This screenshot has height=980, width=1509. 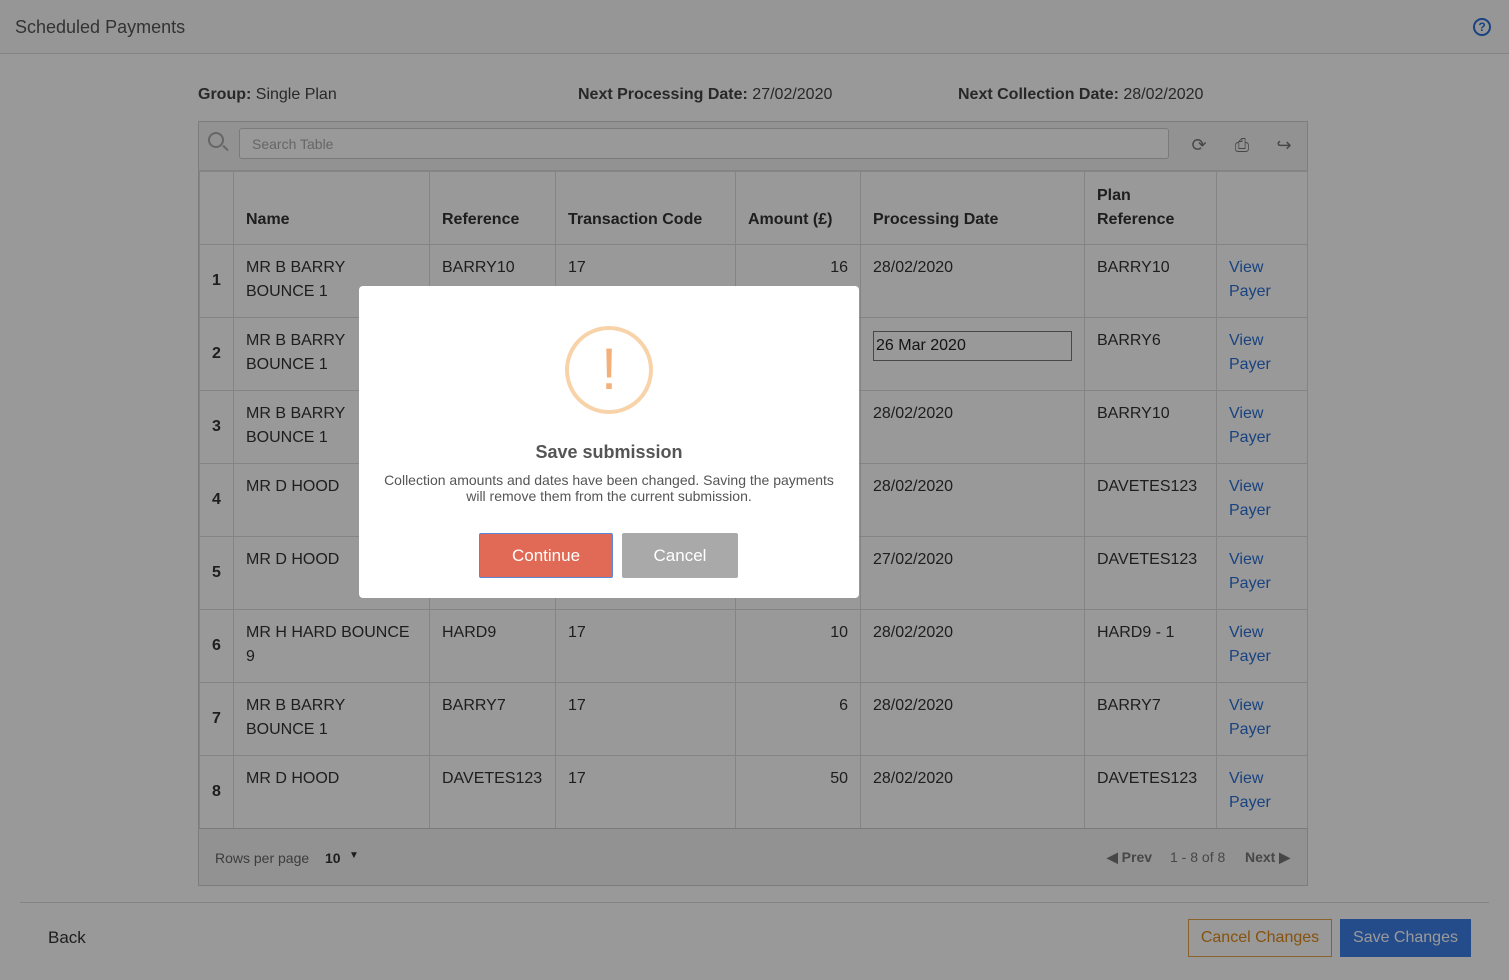 I want to click on dialog-title: Save submission, so click(x=609, y=452).